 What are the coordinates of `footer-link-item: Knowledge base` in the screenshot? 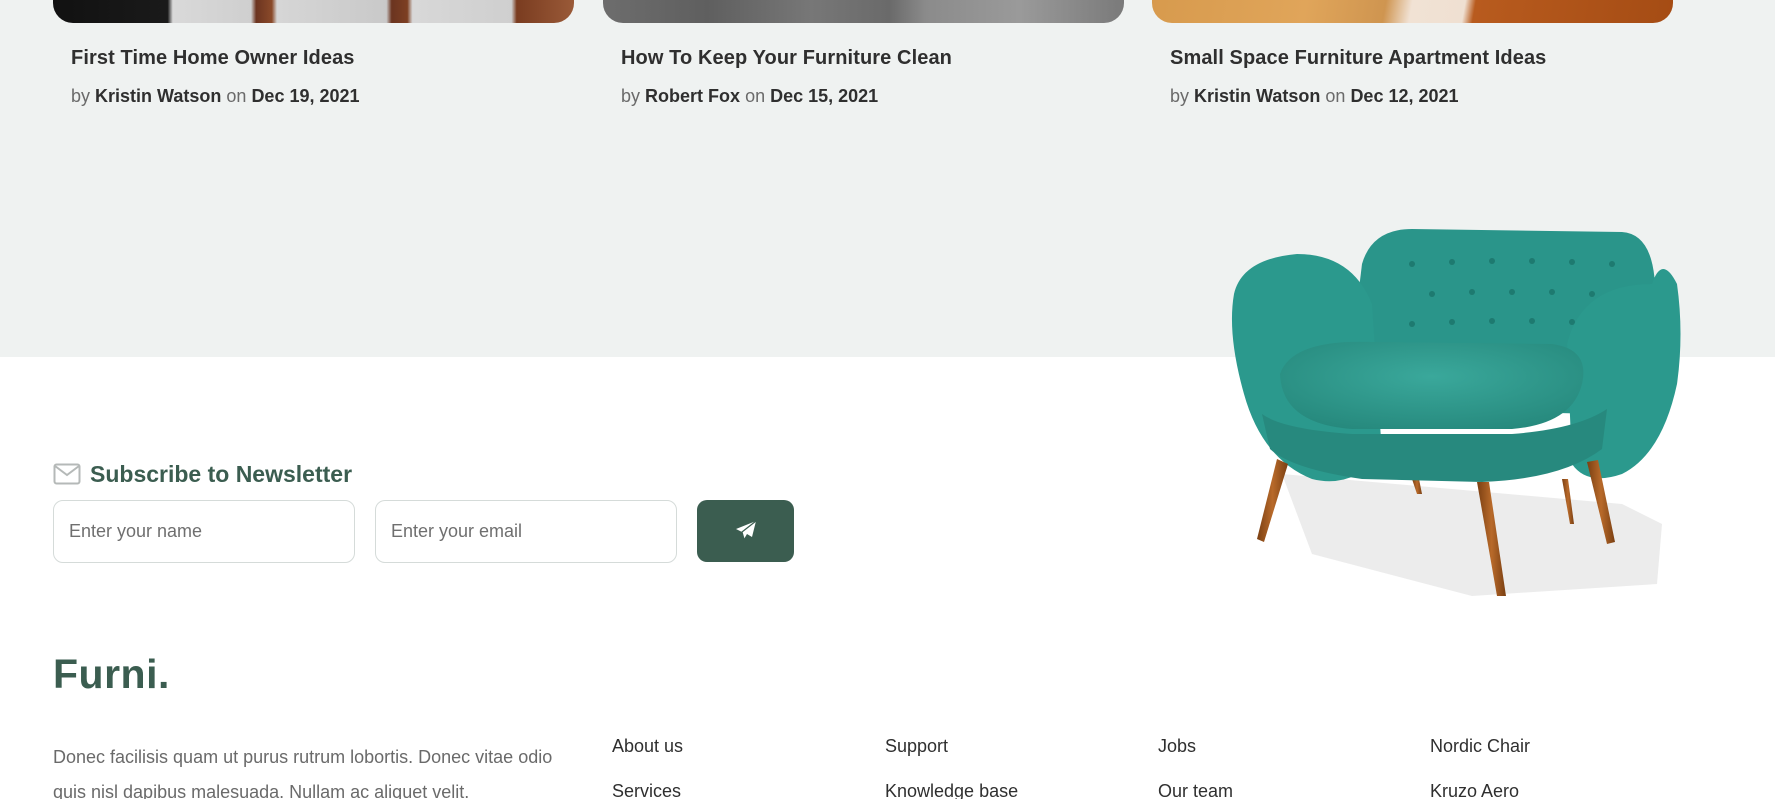 It's located at (1005, 790).